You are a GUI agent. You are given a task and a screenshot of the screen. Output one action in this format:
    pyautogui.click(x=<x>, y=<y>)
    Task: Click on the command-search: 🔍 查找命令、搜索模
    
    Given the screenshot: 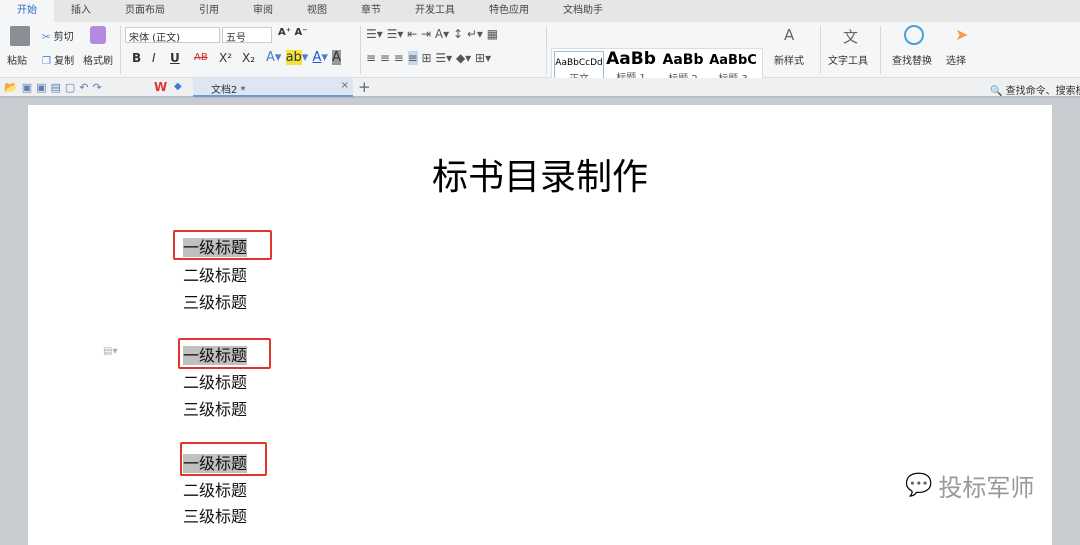 What is the action you would take?
    pyautogui.click(x=1035, y=89)
    